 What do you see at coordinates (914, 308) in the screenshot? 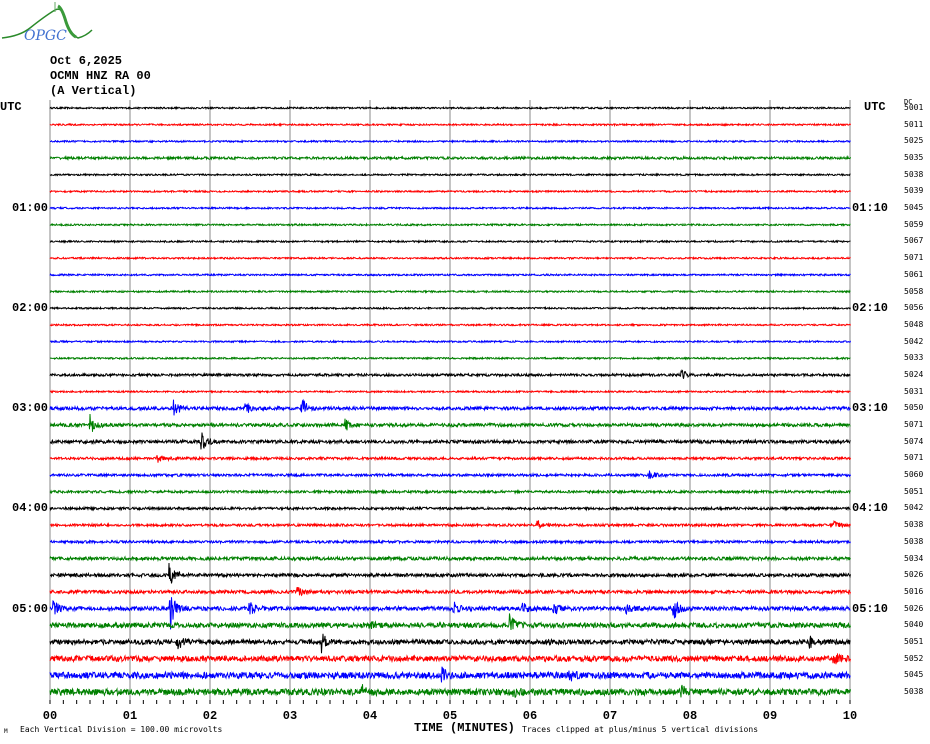
I see `dc-value: 5056` at bounding box center [914, 308].